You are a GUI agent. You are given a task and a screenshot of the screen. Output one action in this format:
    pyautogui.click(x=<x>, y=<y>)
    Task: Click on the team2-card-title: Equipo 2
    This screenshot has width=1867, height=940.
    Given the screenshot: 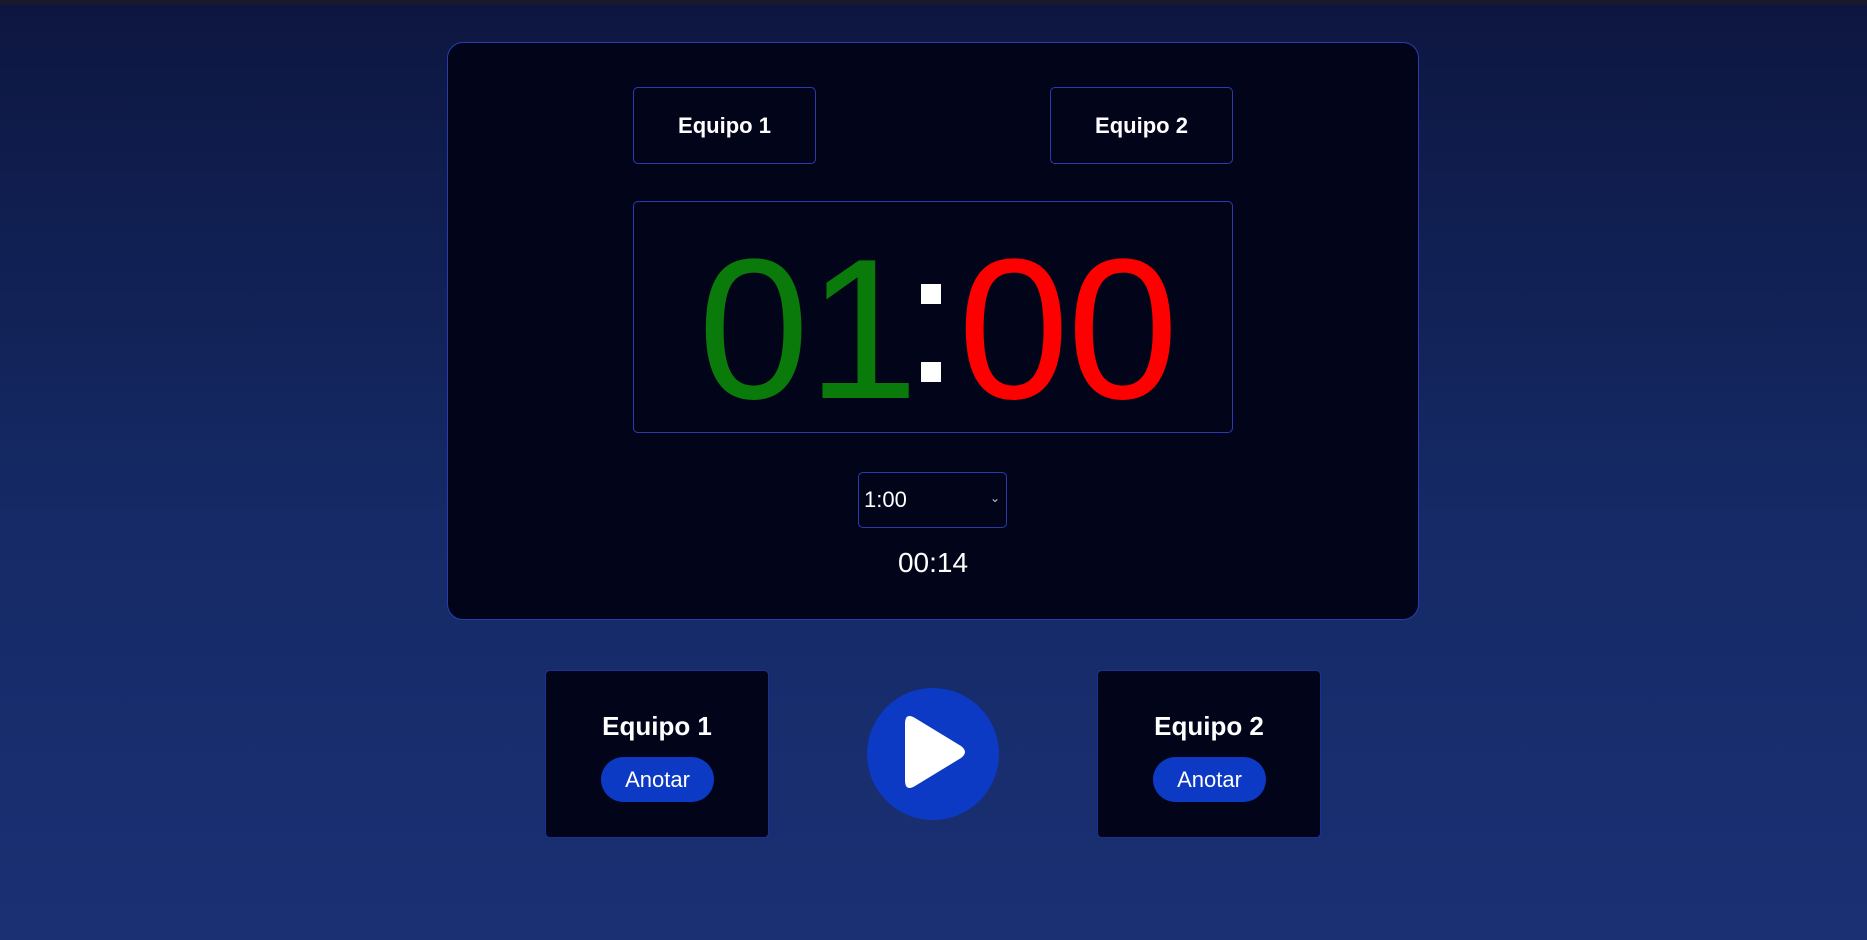 What is the action you would take?
    pyautogui.click(x=1209, y=726)
    